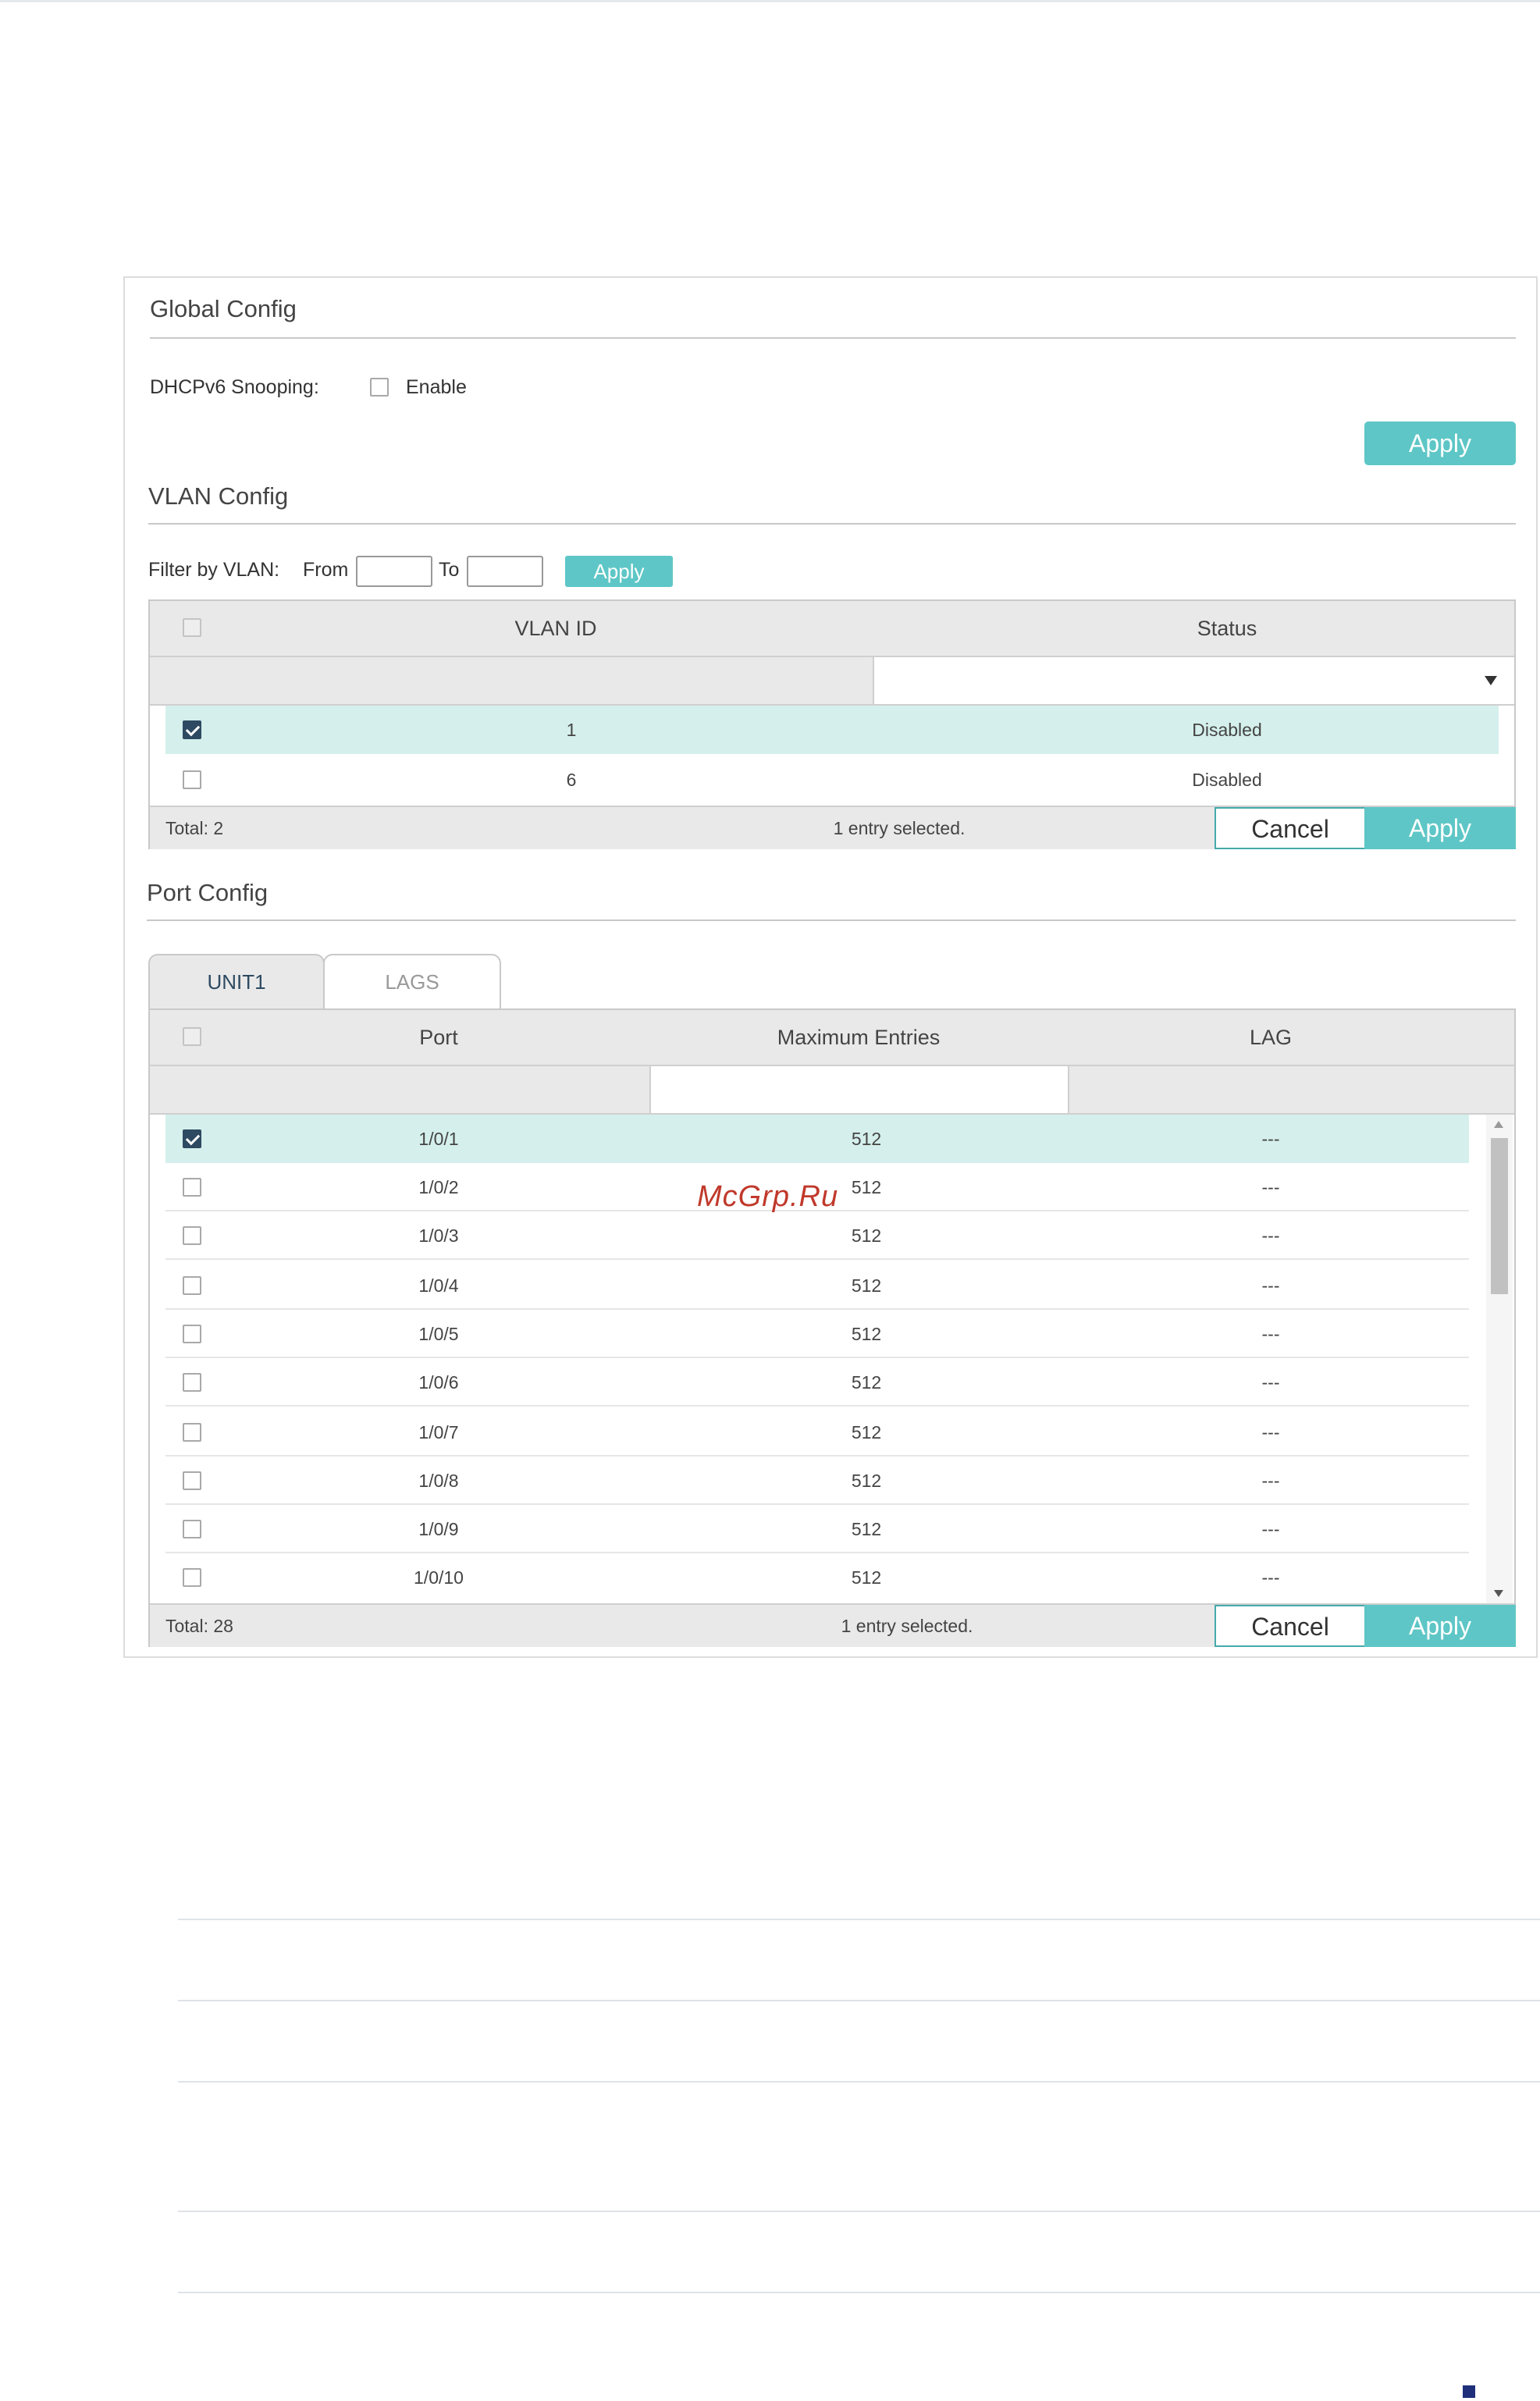  What do you see at coordinates (619, 571) in the screenshot?
I see `filter-apply-button: Apply` at bounding box center [619, 571].